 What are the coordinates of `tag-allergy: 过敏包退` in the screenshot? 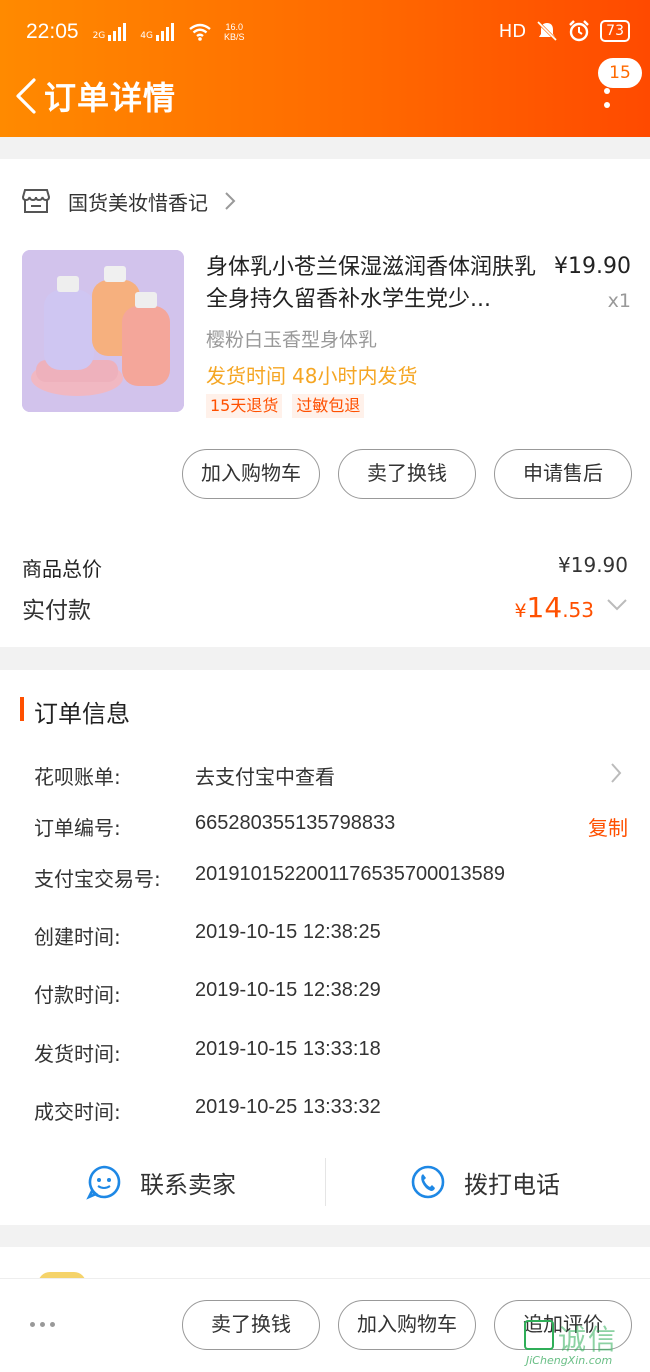 It's located at (328, 406).